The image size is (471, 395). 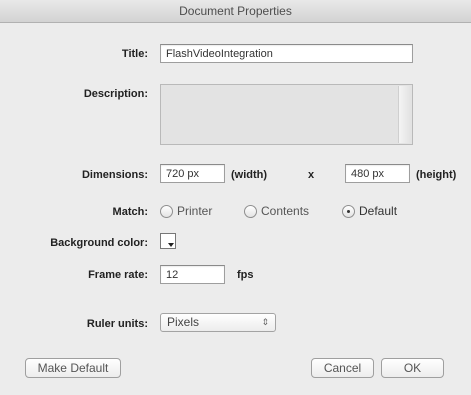 I want to click on width-field: 720 px, so click(x=192, y=173).